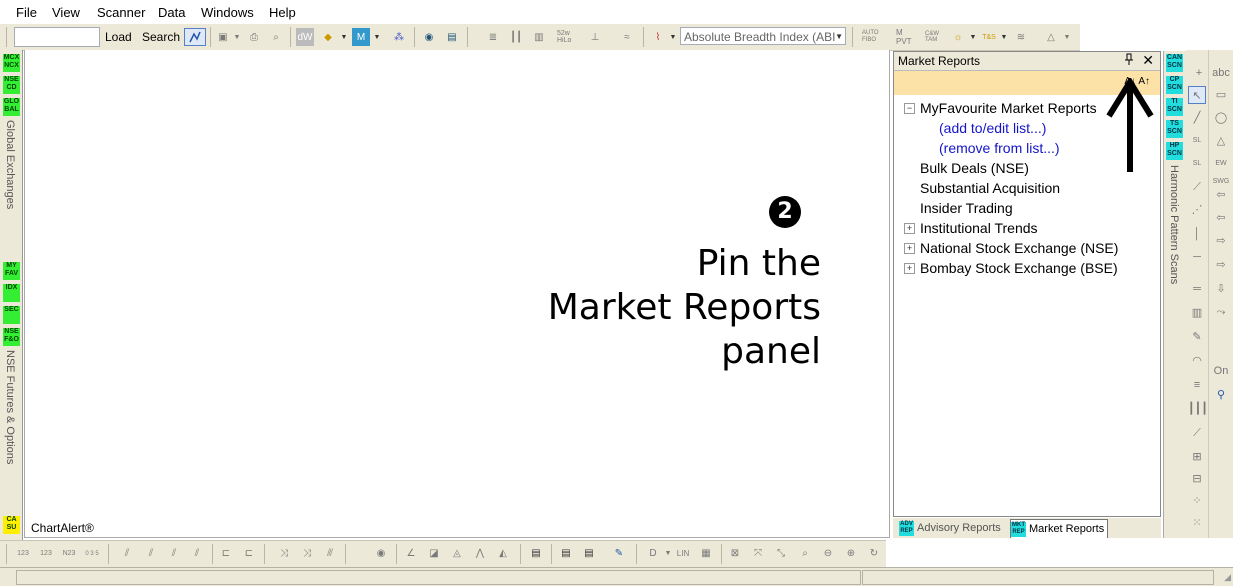  Describe the element at coordinates (11, 85) in the screenshot. I see `nse-cd-tab: NSE CD` at that location.